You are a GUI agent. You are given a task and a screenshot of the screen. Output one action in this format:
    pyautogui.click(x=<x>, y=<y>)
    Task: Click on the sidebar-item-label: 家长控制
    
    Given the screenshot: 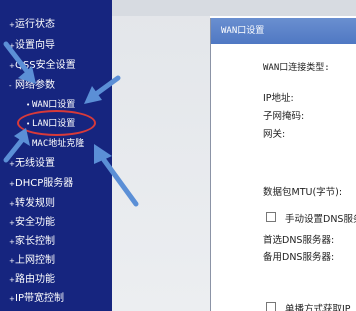 What is the action you would take?
    pyautogui.click(x=35, y=241)
    